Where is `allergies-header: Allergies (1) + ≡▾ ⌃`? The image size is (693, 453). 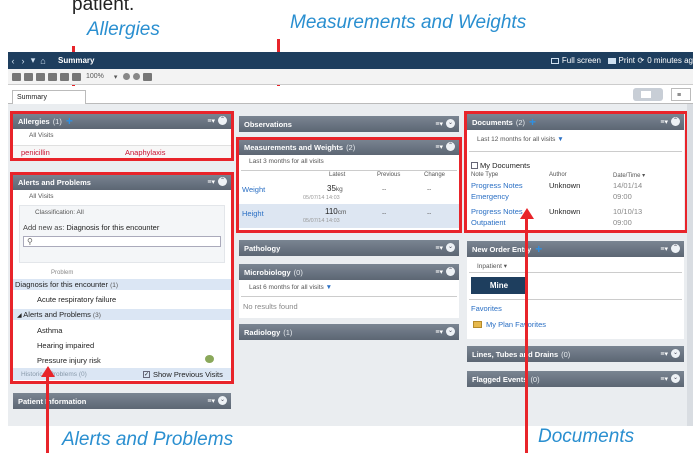 allergies-header: Allergies (1) + ≡▾ ⌃ is located at coordinates (122, 121).